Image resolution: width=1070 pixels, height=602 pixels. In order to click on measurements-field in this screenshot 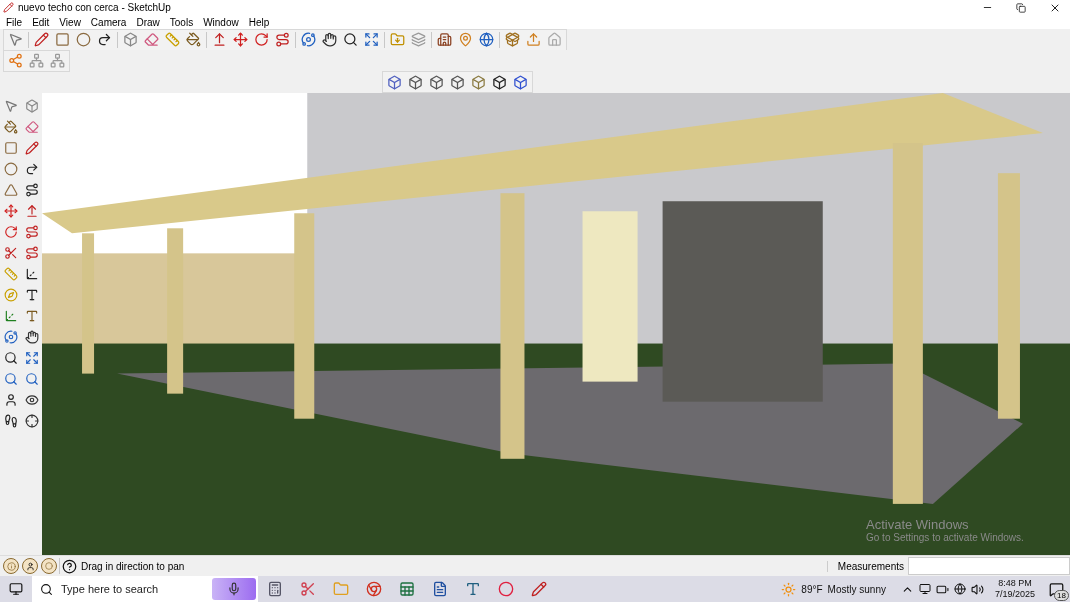, I will do `click(989, 566)`.